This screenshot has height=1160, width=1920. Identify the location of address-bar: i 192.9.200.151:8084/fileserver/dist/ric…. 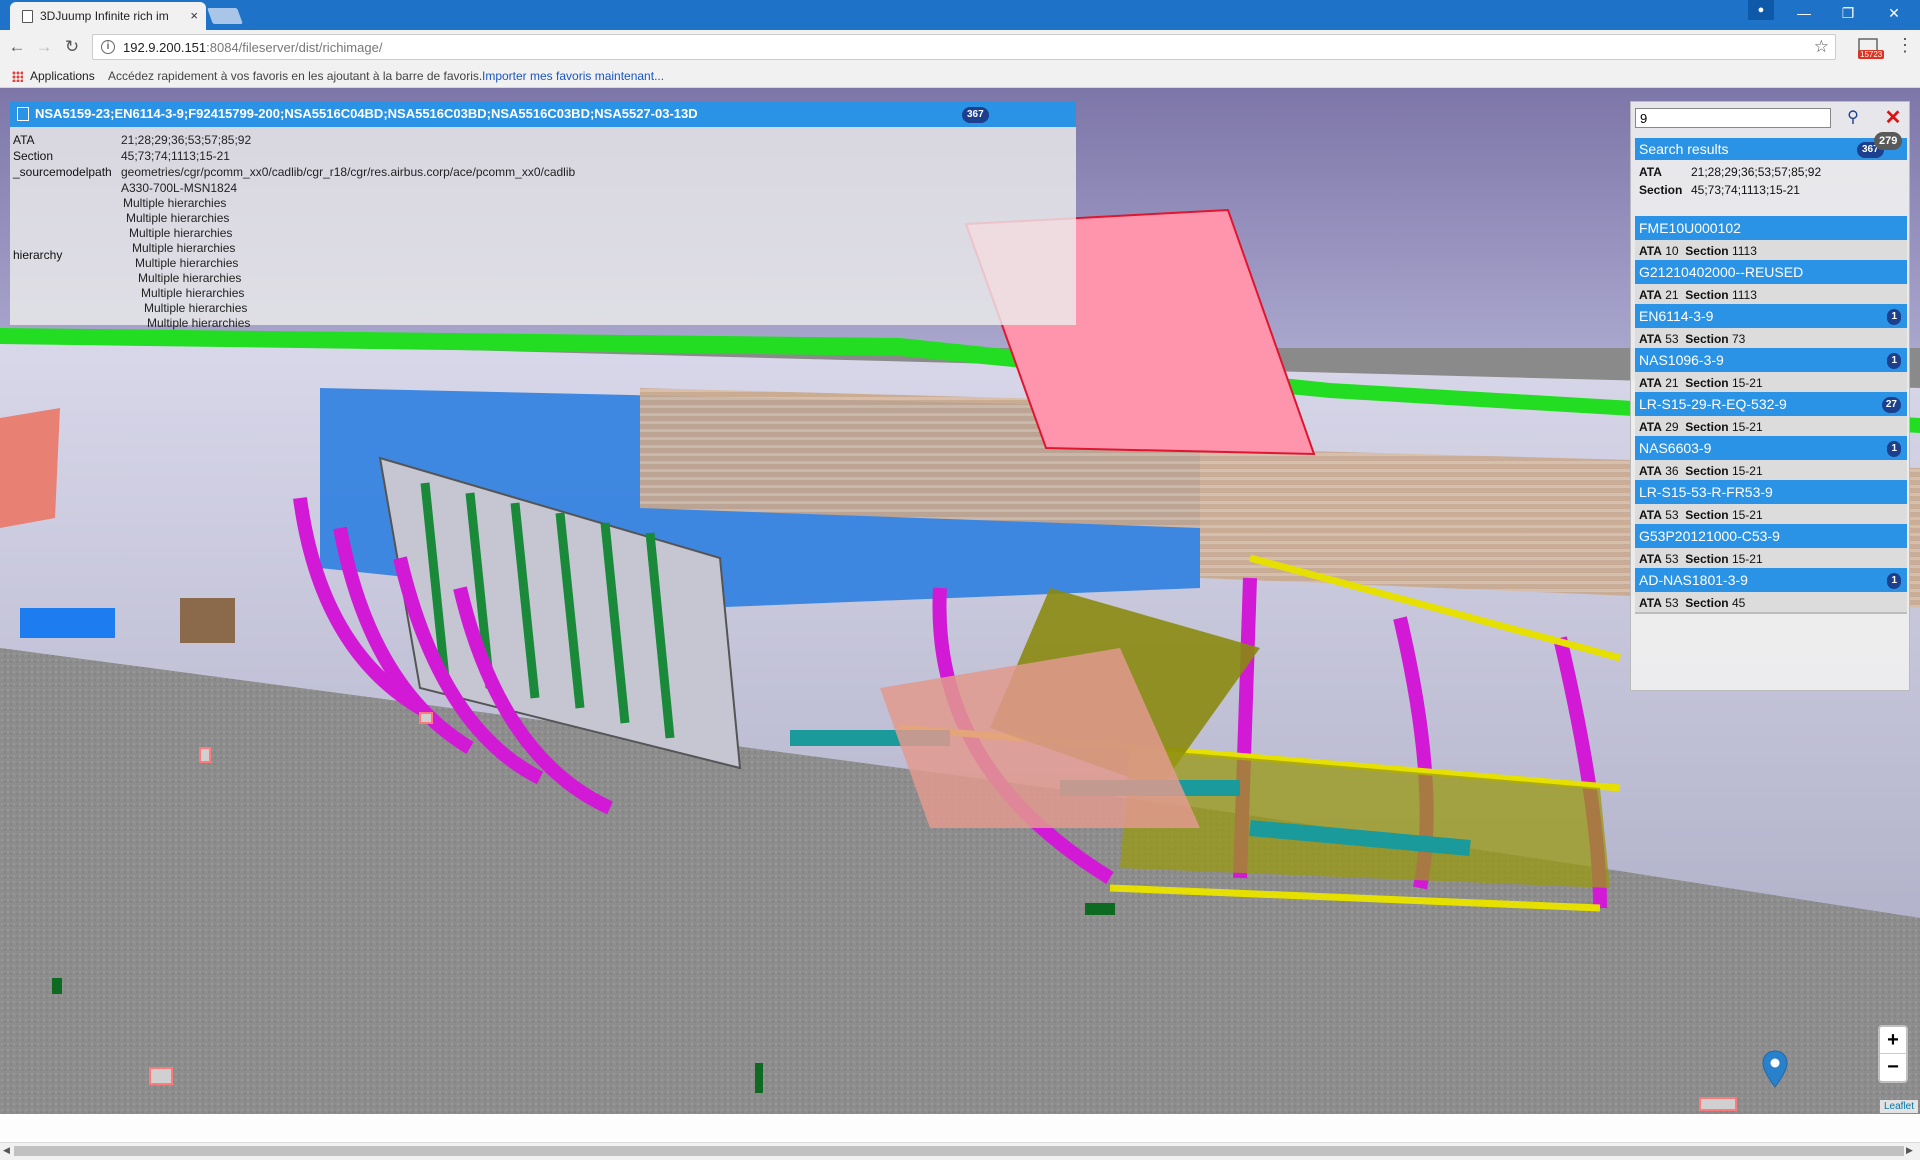
(964, 47).